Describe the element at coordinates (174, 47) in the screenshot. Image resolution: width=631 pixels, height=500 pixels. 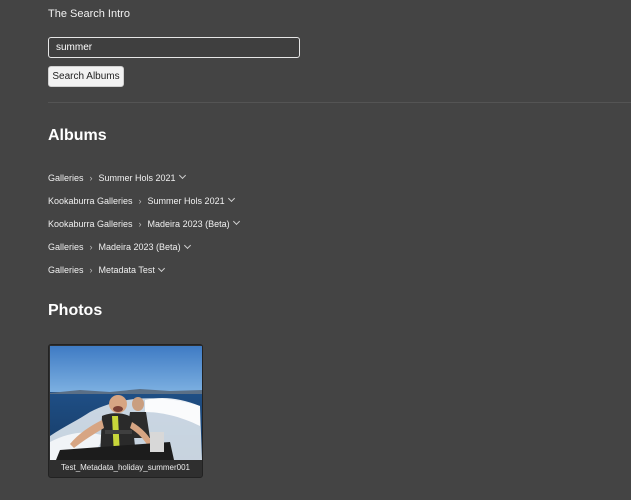
I see `search-input` at that location.